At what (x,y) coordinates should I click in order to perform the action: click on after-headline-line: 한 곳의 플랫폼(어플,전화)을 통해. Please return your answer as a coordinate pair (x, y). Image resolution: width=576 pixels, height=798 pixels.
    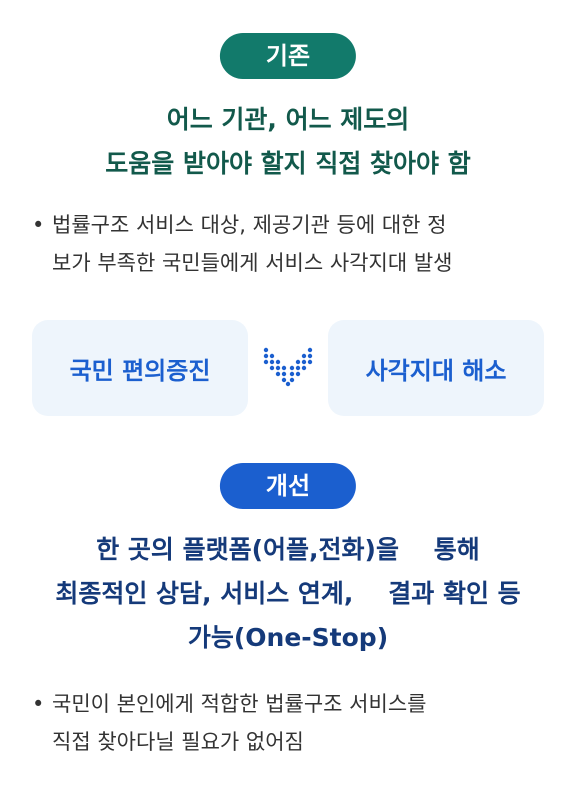
    Looking at the image, I should click on (288, 549).